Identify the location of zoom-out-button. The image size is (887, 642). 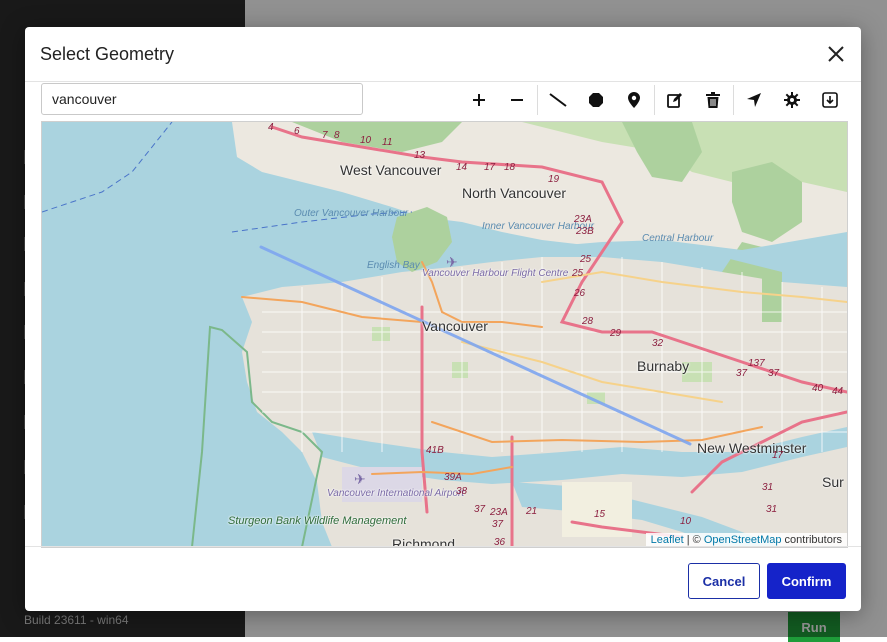
(517, 100).